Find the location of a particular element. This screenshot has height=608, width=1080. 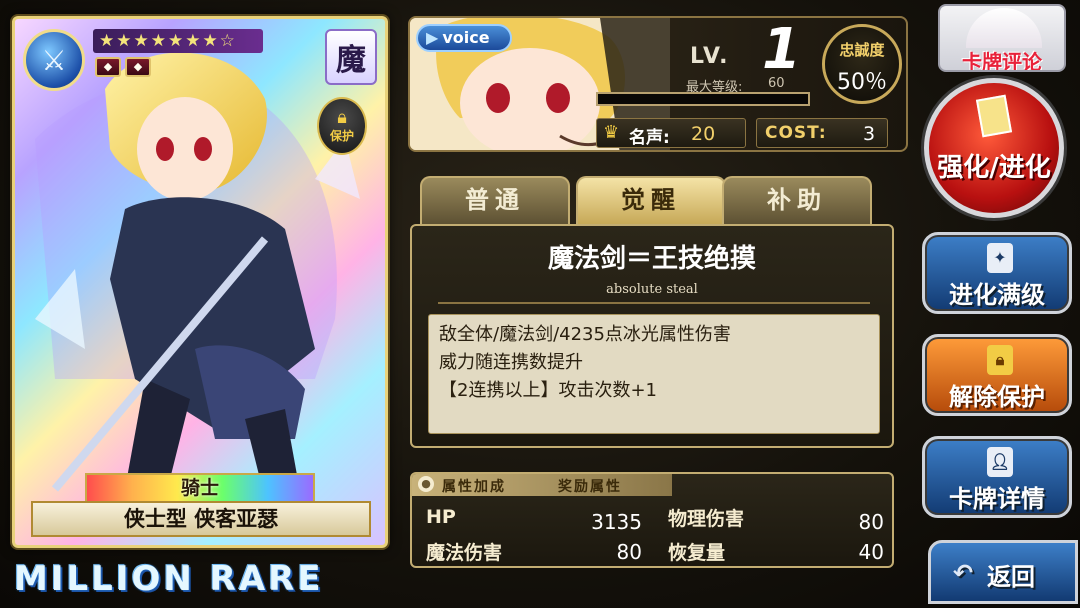

cost-box: COST: 3 is located at coordinates (822, 133).